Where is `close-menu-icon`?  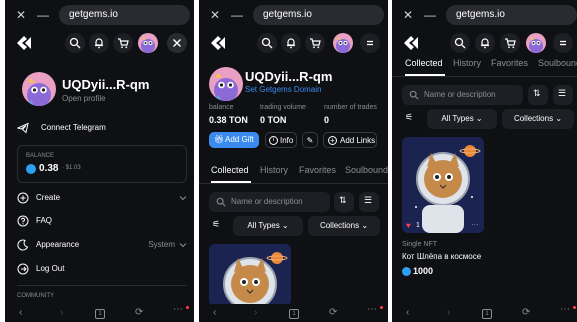
close-menu-icon is located at coordinates (177, 43).